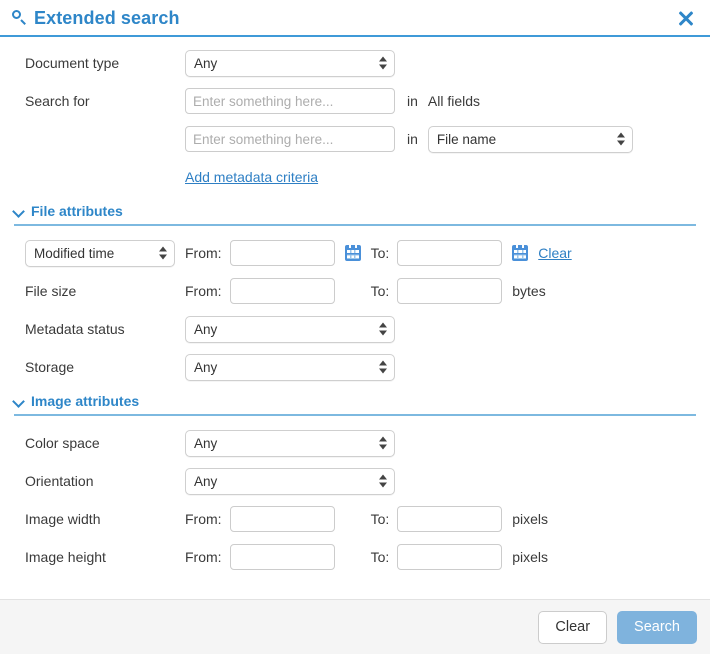 The width and height of the screenshot is (710, 654). Describe the element at coordinates (290, 367) in the screenshot. I see `storage-select: Any` at that location.